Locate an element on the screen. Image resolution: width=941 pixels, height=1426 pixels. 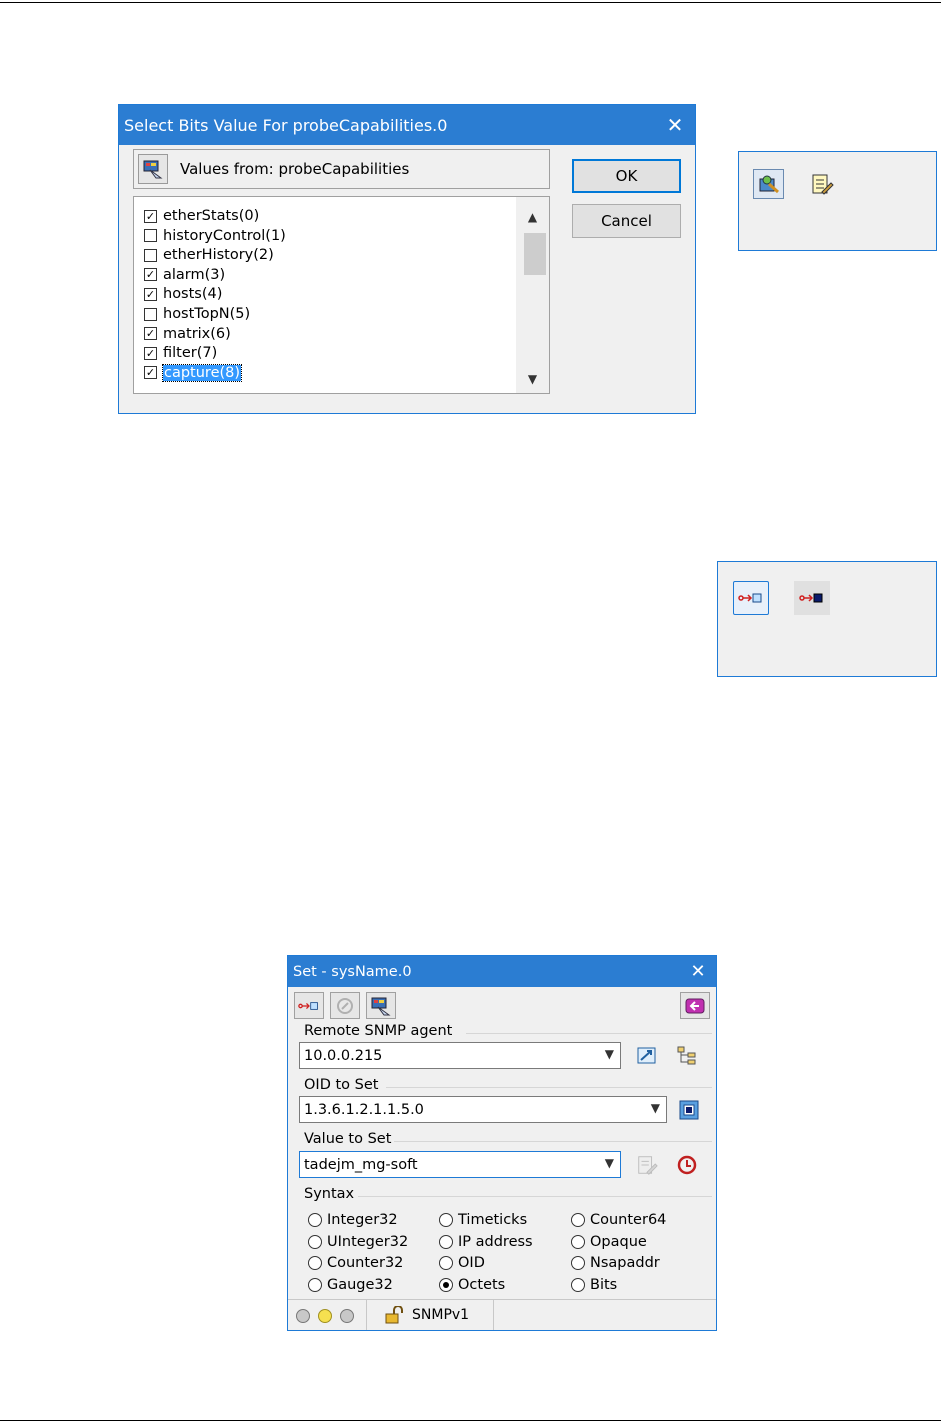
close-window-icon is located at coordinates (695, 1005).